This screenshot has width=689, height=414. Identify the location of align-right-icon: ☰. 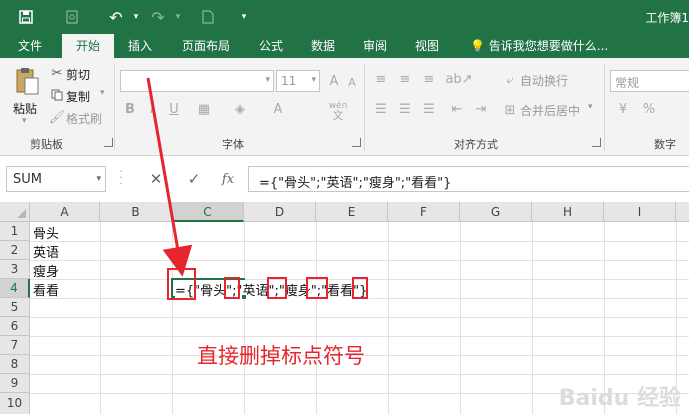
(429, 109).